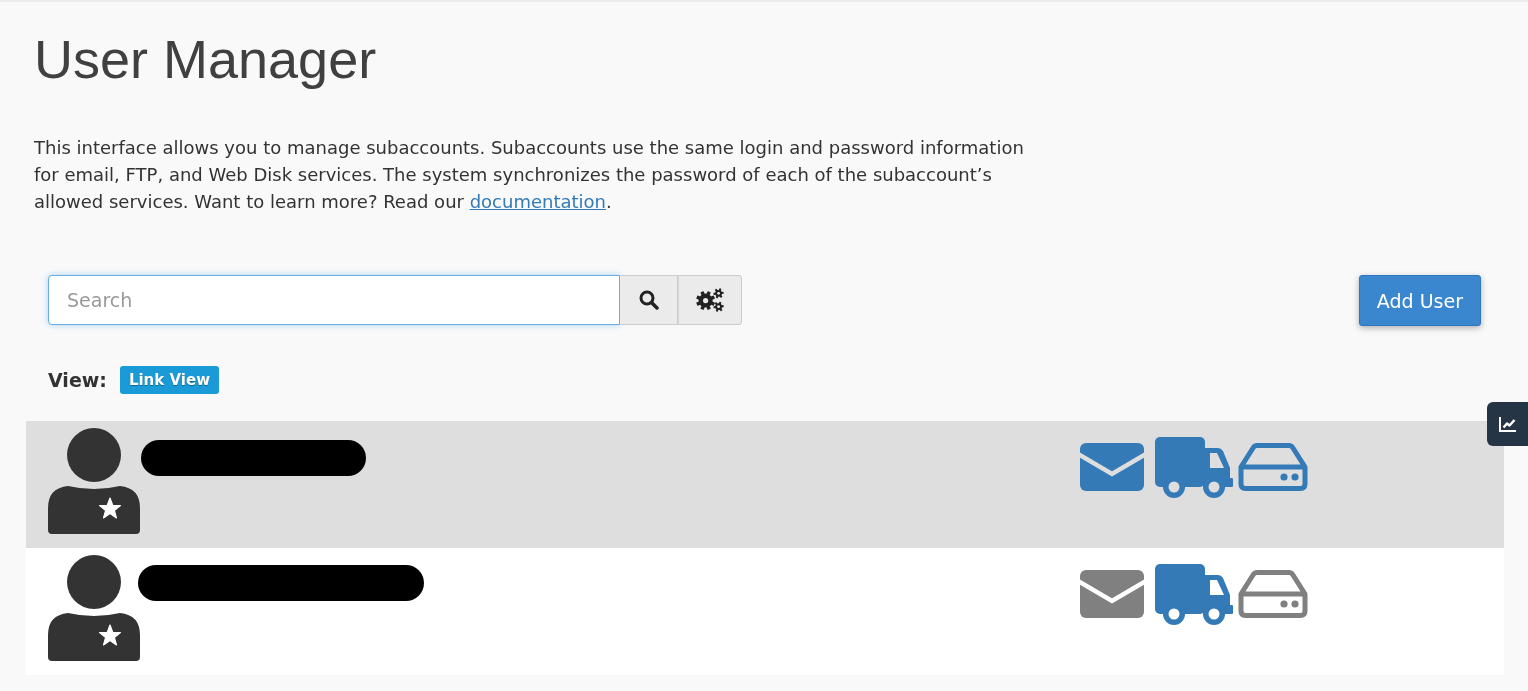  I want to click on description-text: This interface allows you to manage subaccounts. Subaccounts use the same login and password information for email, FTP, and Web Disk services. The system synchronizes the password of each of the subaccount’s allowed services. Want to learn more? Read our documentation., so click(529, 175).